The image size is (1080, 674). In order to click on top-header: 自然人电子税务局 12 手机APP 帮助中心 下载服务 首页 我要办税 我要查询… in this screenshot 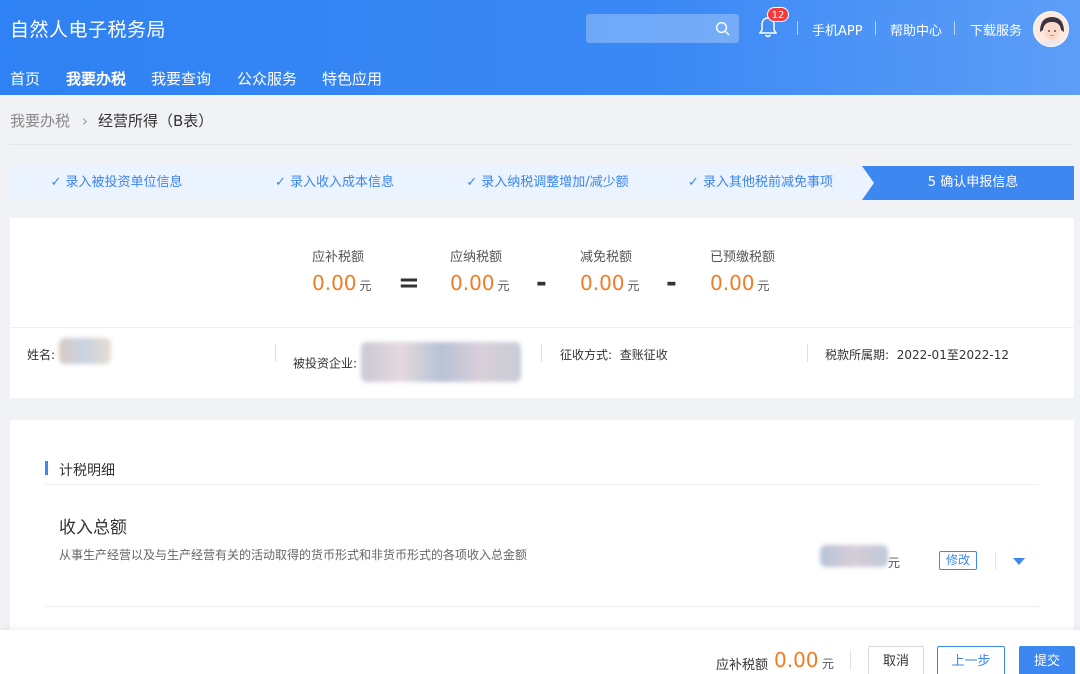, I will do `click(540, 47)`.